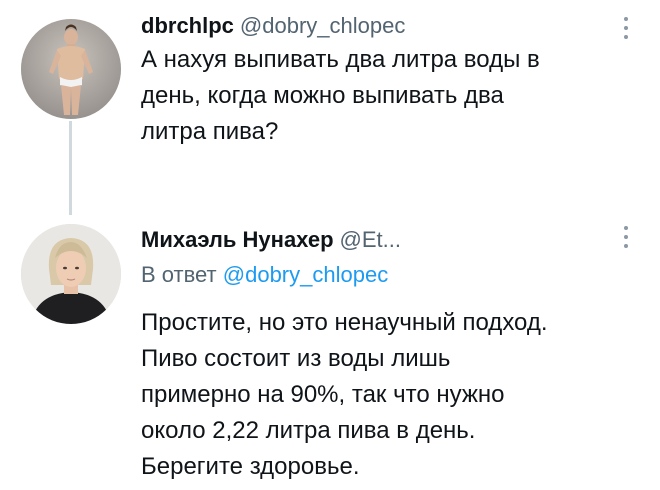 This screenshot has width=660, height=490. Describe the element at coordinates (296, 358) in the screenshot. I see `tweet-text-line: Пиво состоит из воды лишь` at that location.